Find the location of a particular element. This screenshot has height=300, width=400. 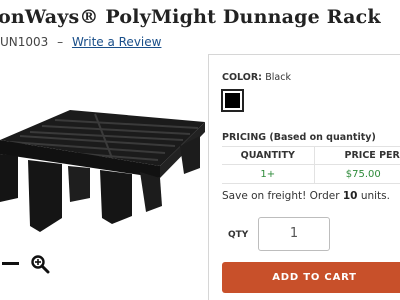

freight-prefix: Save on freight! Order is located at coordinates (282, 196).